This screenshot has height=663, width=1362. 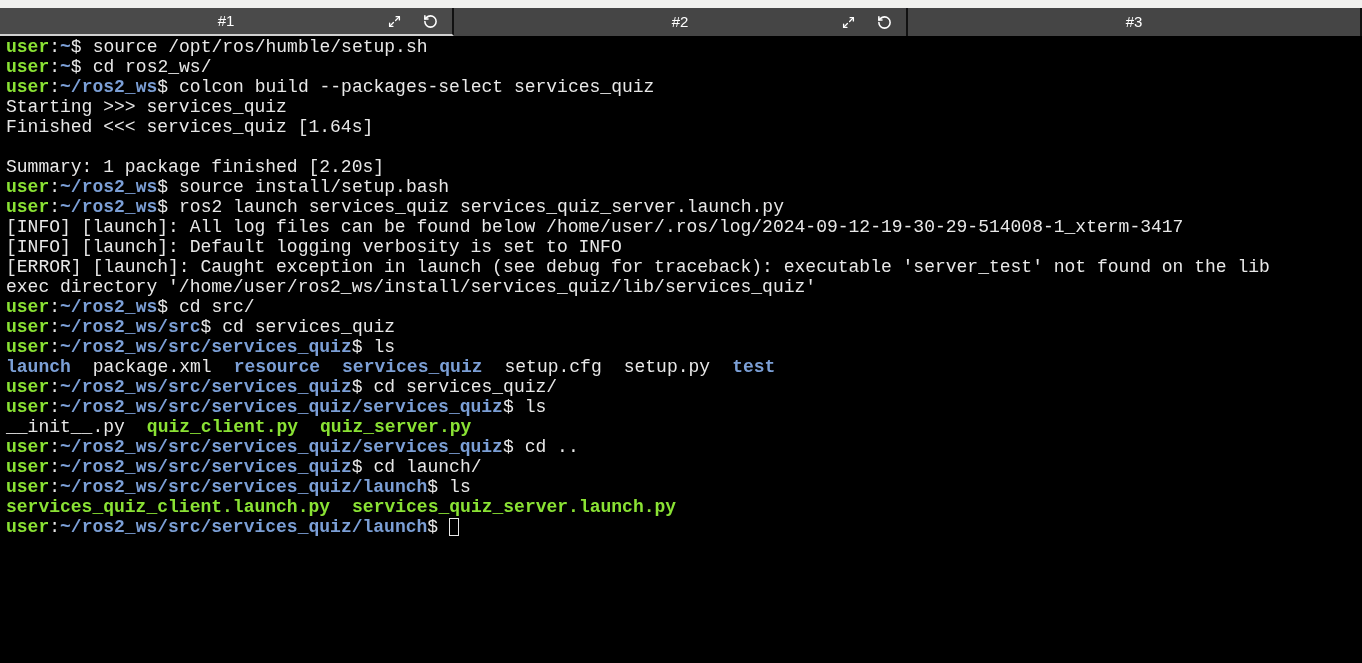 What do you see at coordinates (465, 387) in the screenshot?
I see `command-text: cd services_quiz/` at bounding box center [465, 387].